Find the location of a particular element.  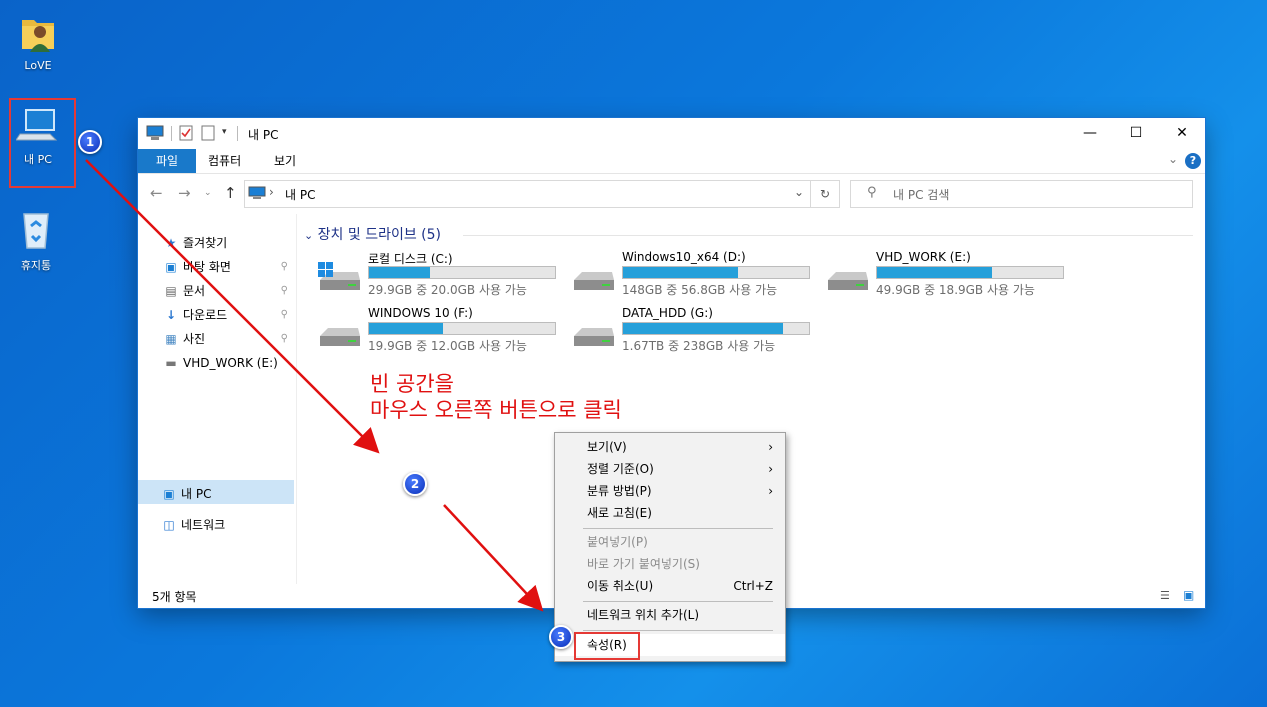

close-button: ✕ is located at coordinates (1182, 133).